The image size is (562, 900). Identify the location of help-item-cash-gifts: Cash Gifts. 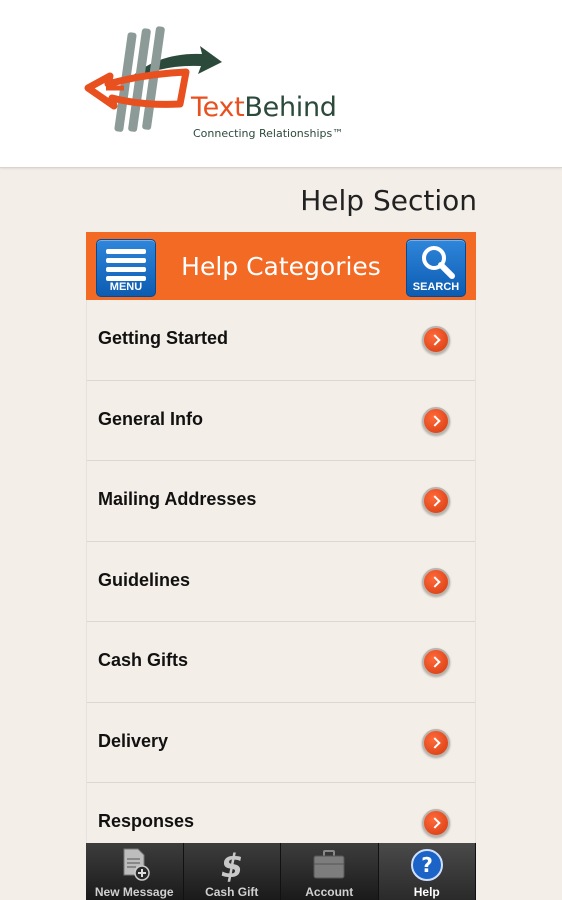
(281, 662).